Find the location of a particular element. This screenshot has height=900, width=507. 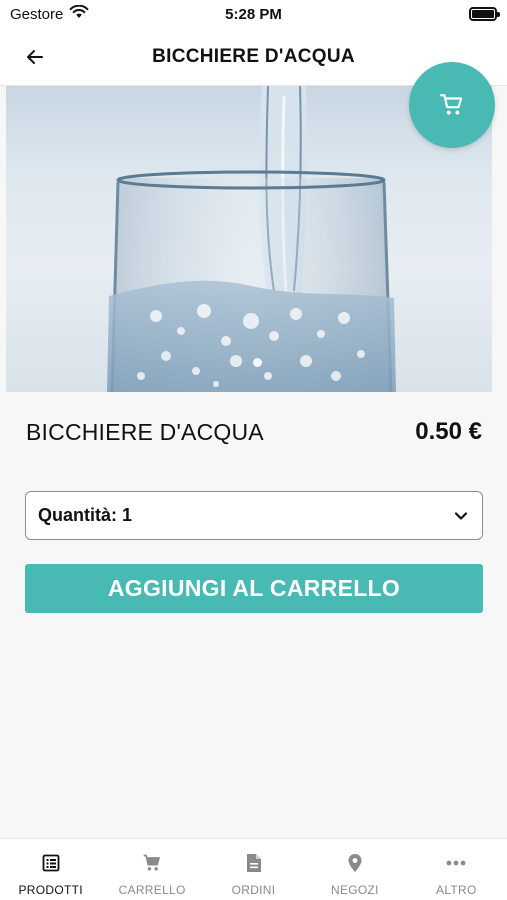

carousel-indicator is located at coordinates (257, 362).